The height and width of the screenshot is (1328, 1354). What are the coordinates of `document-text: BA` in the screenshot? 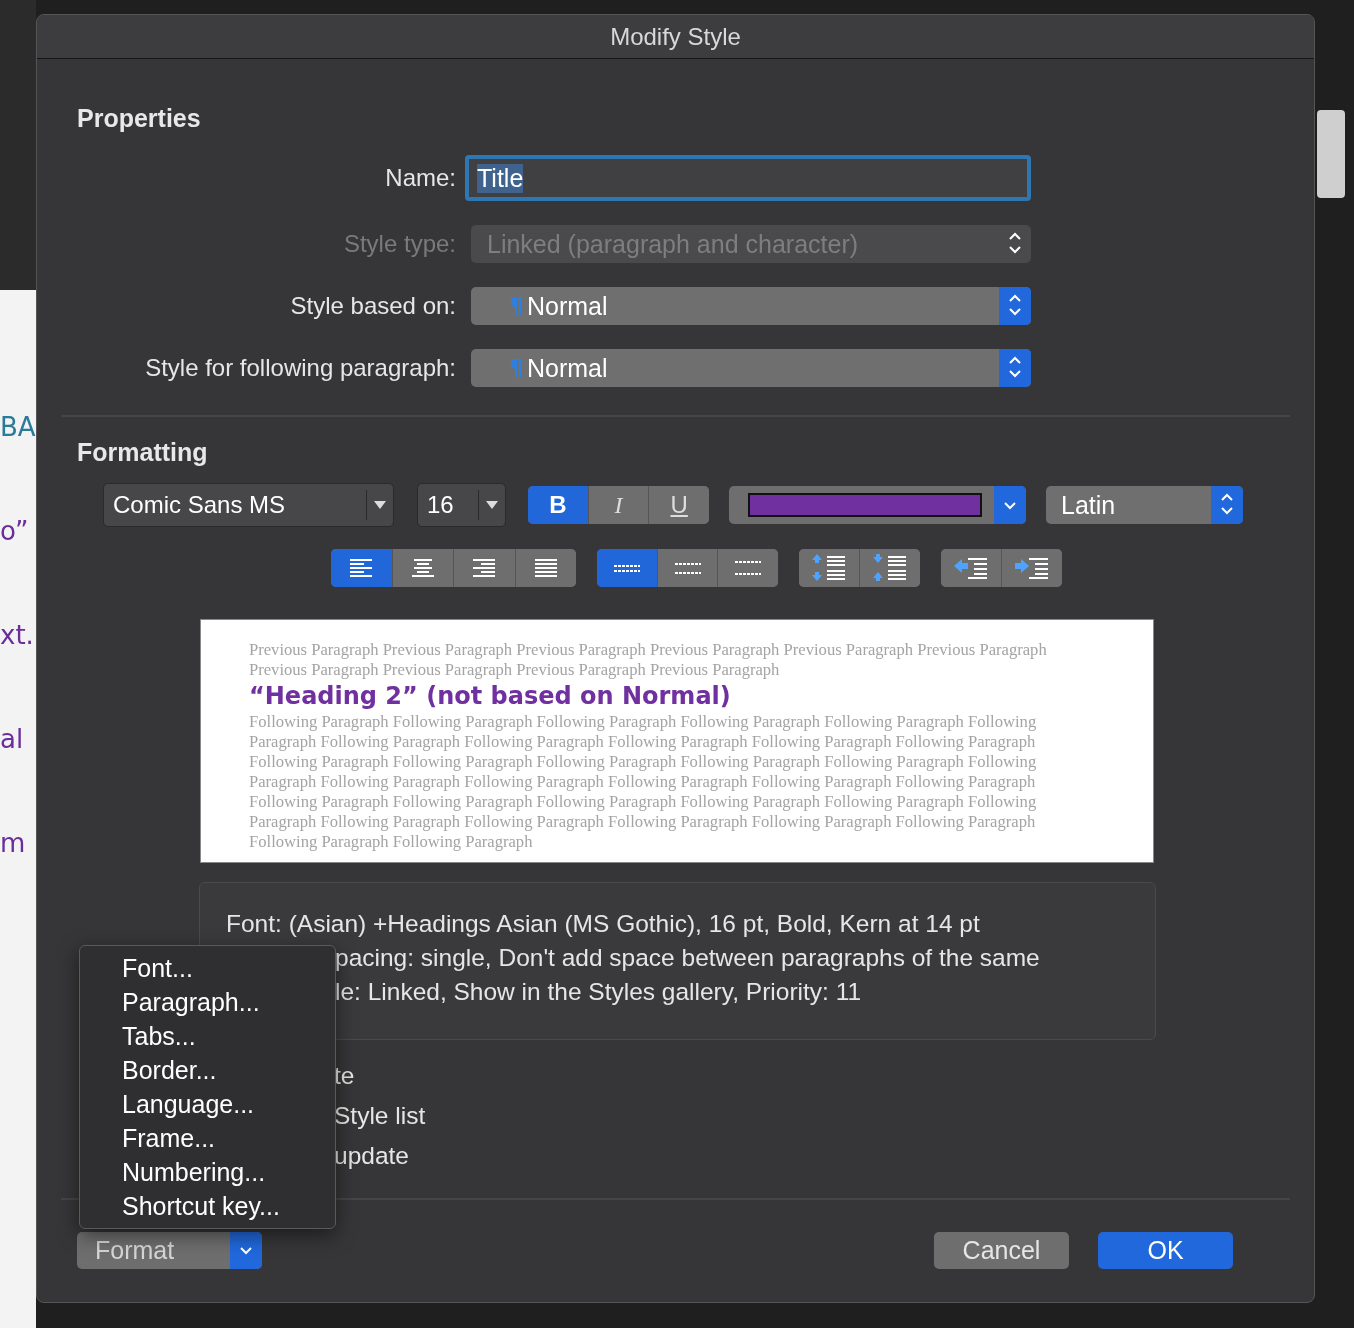 It's located at (18, 427).